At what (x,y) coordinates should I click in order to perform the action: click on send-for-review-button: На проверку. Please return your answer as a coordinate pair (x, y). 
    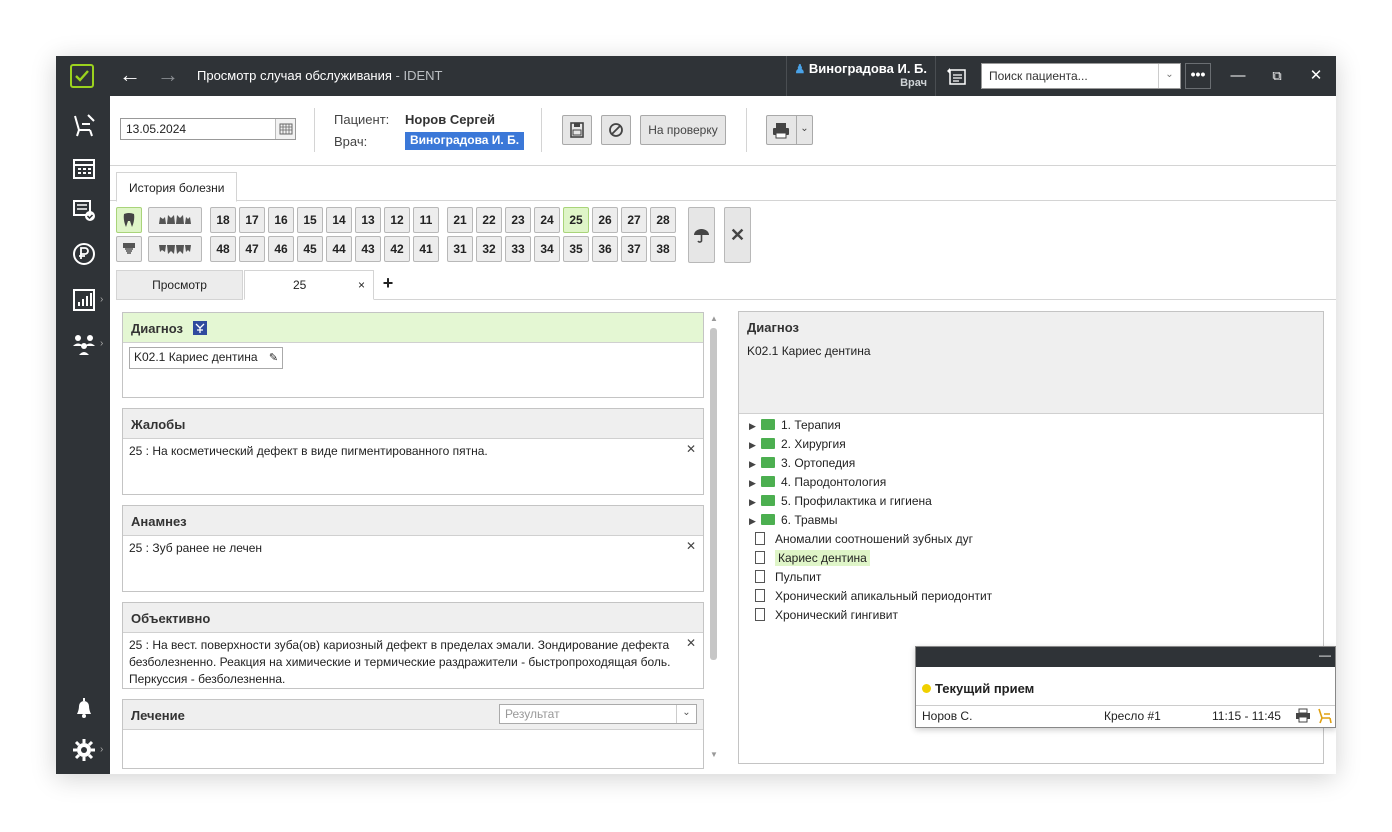
    Looking at the image, I should click on (683, 130).